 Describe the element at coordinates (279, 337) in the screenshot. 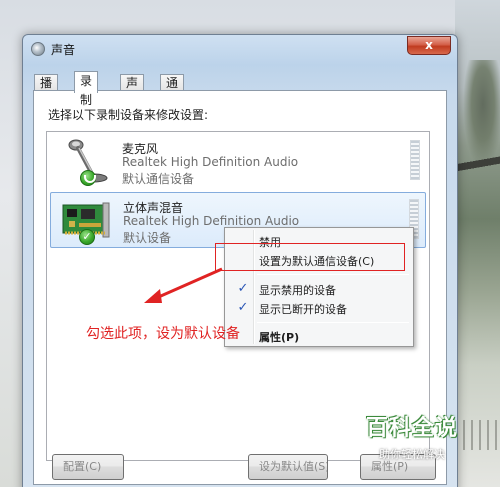

I see `menu-item-label: 属性(P)` at that location.